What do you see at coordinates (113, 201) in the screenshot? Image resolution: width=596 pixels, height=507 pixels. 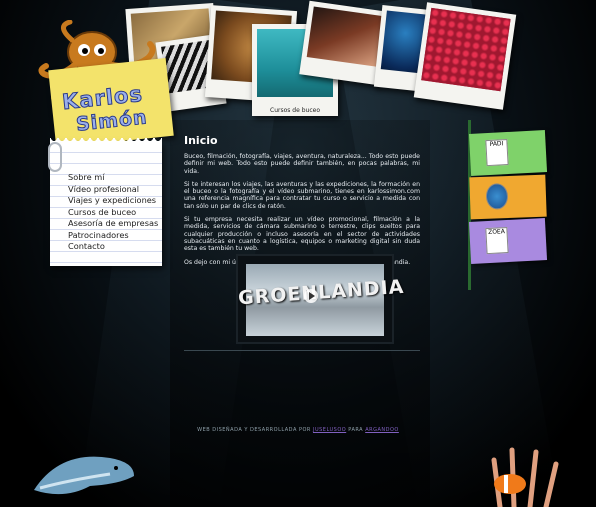 I see `nav-item-viajes: Viajes y expediciones` at bounding box center [113, 201].